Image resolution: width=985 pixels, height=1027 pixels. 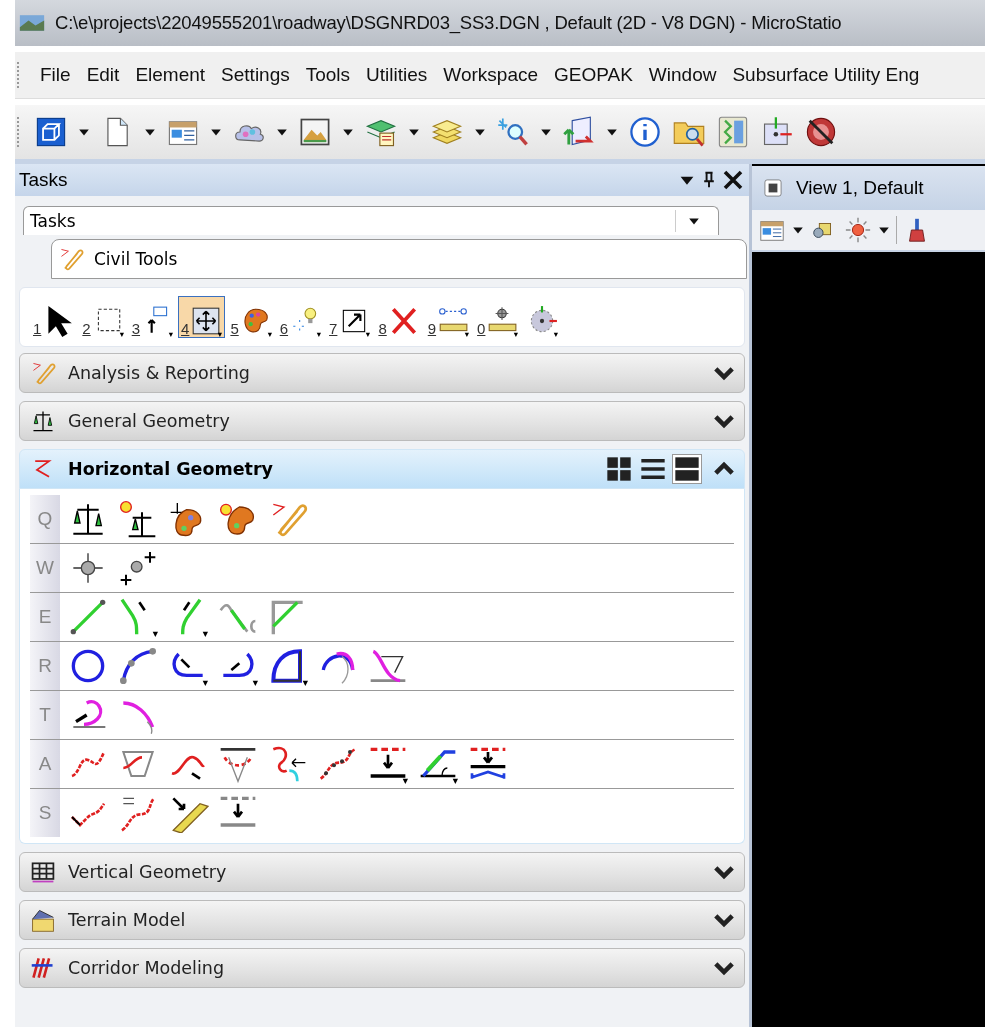 I want to click on section-header: Terrain Model, so click(x=382, y=920).